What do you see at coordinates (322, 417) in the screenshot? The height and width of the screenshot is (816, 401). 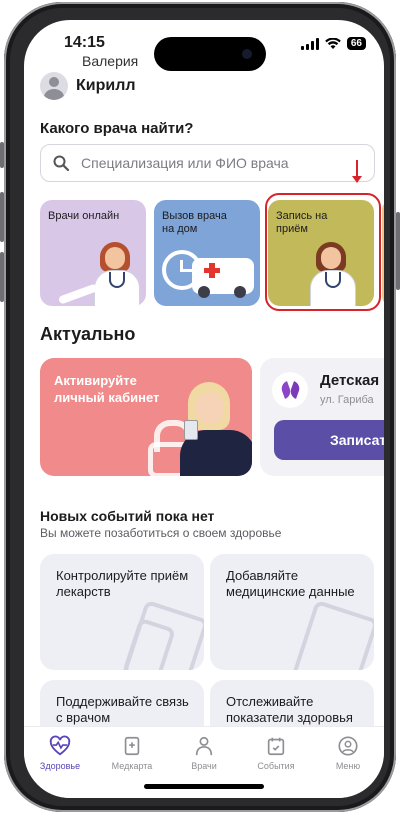 I see `clinic-card: Детская ул. Гариба Записат` at bounding box center [322, 417].